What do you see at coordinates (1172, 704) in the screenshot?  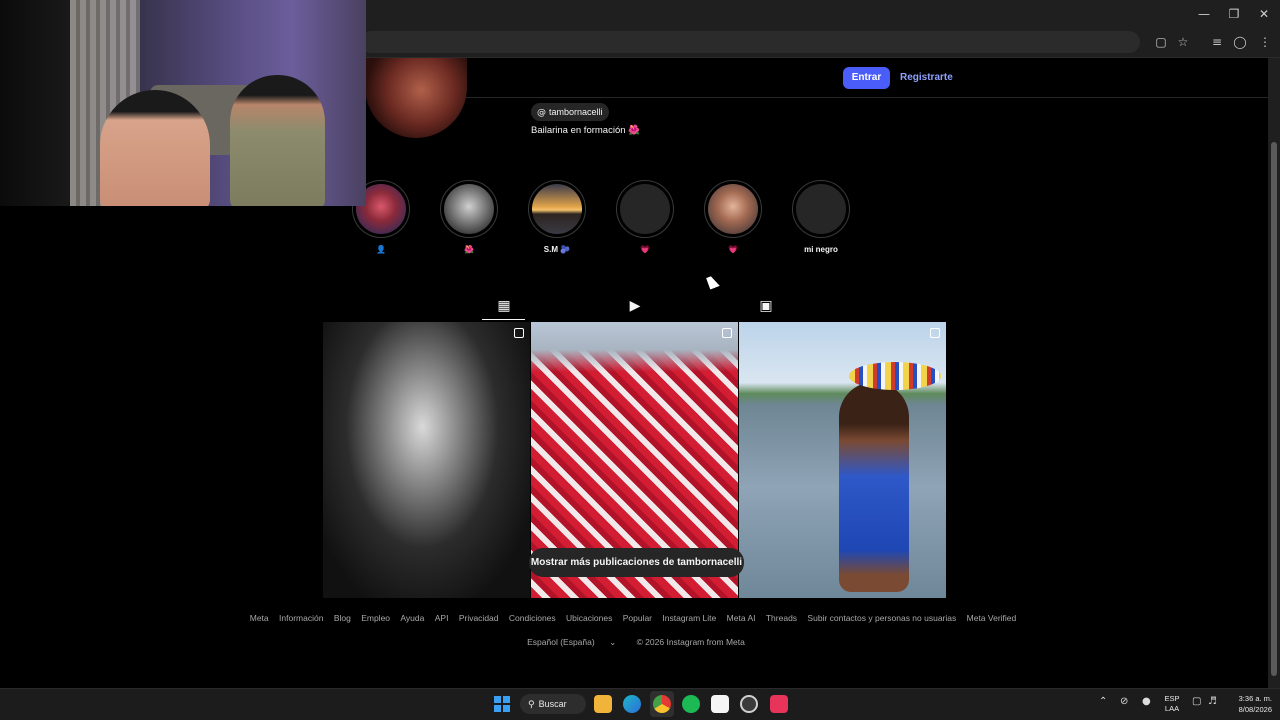 I see `language-indicator: ESP LAA` at bounding box center [1172, 704].